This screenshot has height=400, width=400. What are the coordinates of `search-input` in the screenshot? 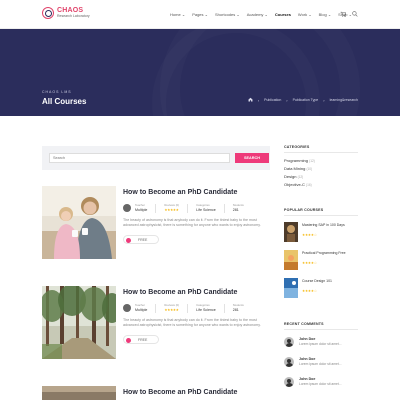 It's located at (139, 158).